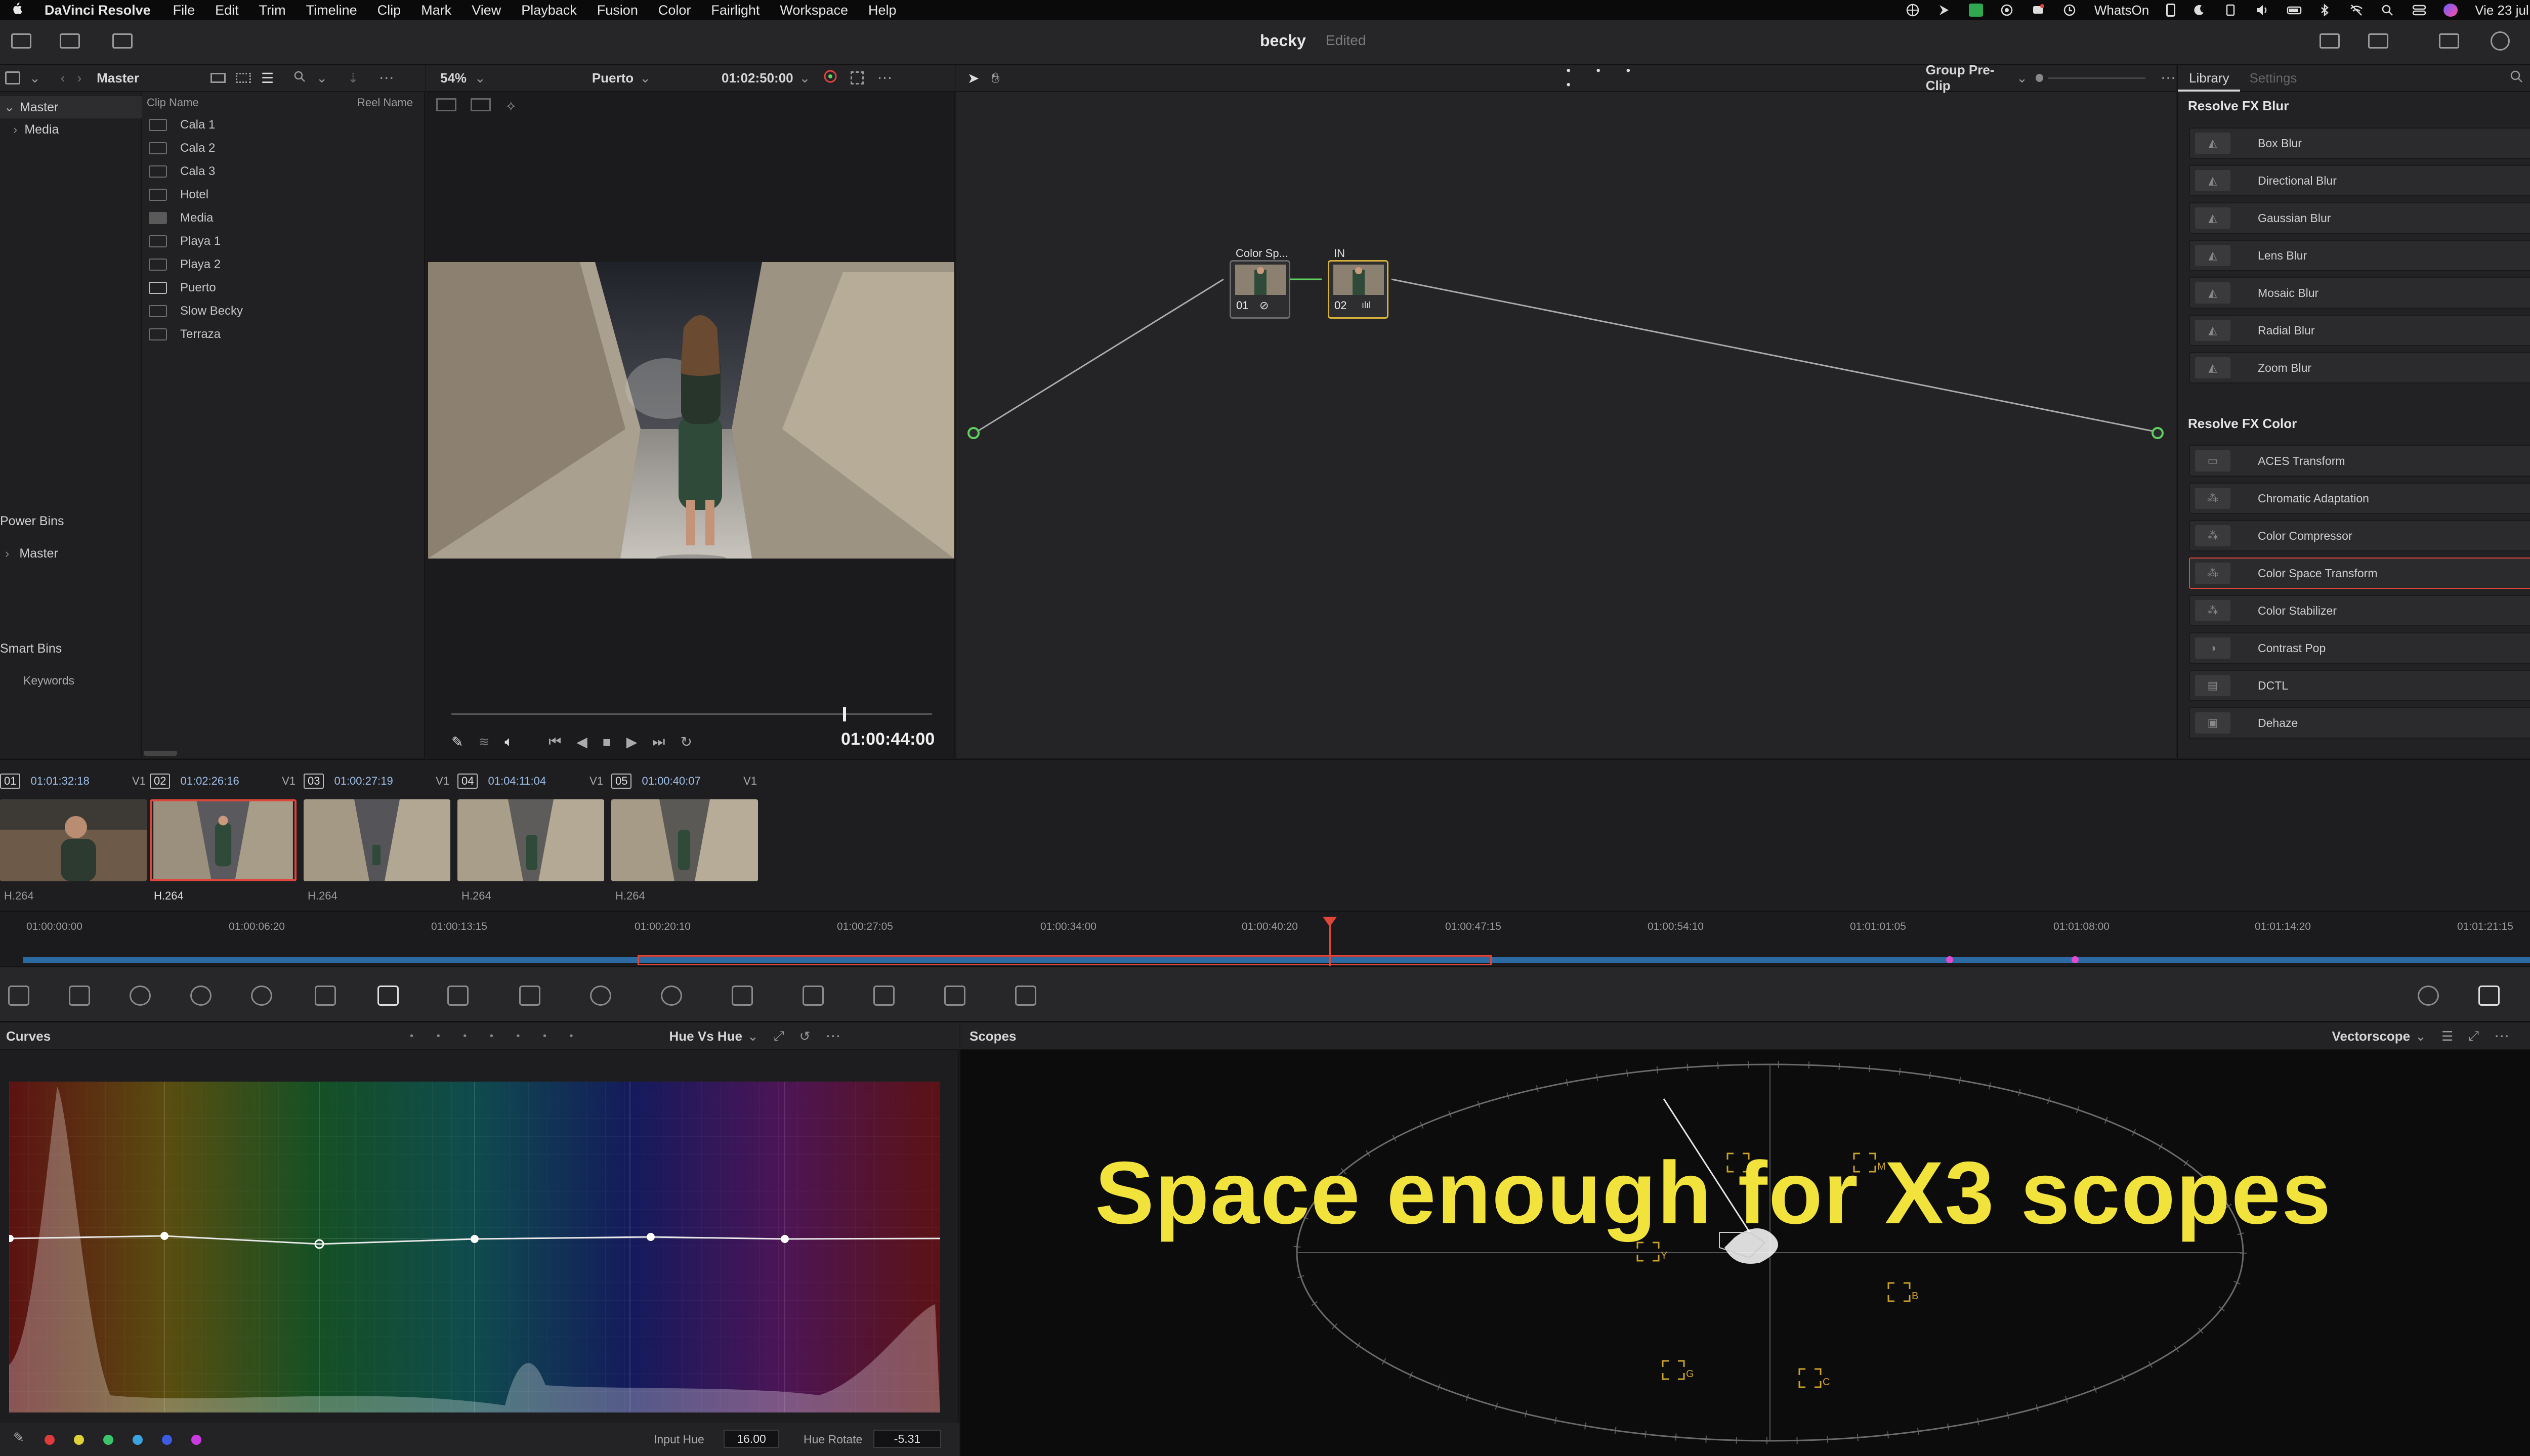 The width and height of the screenshot is (2530, 1456). Describe the element at coordinates (2359, 143) in the screenshot. I see `fx-box-blur: ◭ Box Blur` at that location.